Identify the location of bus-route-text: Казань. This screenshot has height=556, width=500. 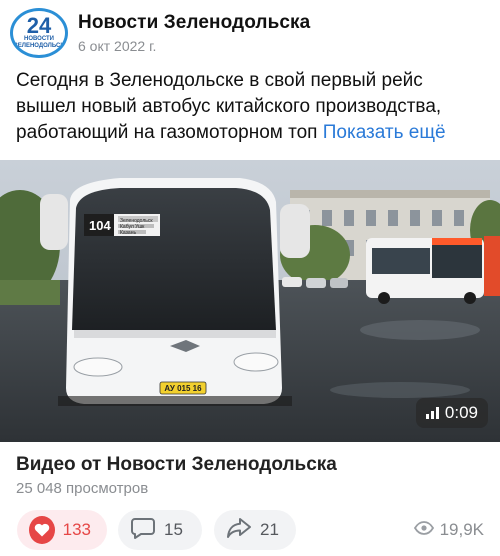
(128, 233).